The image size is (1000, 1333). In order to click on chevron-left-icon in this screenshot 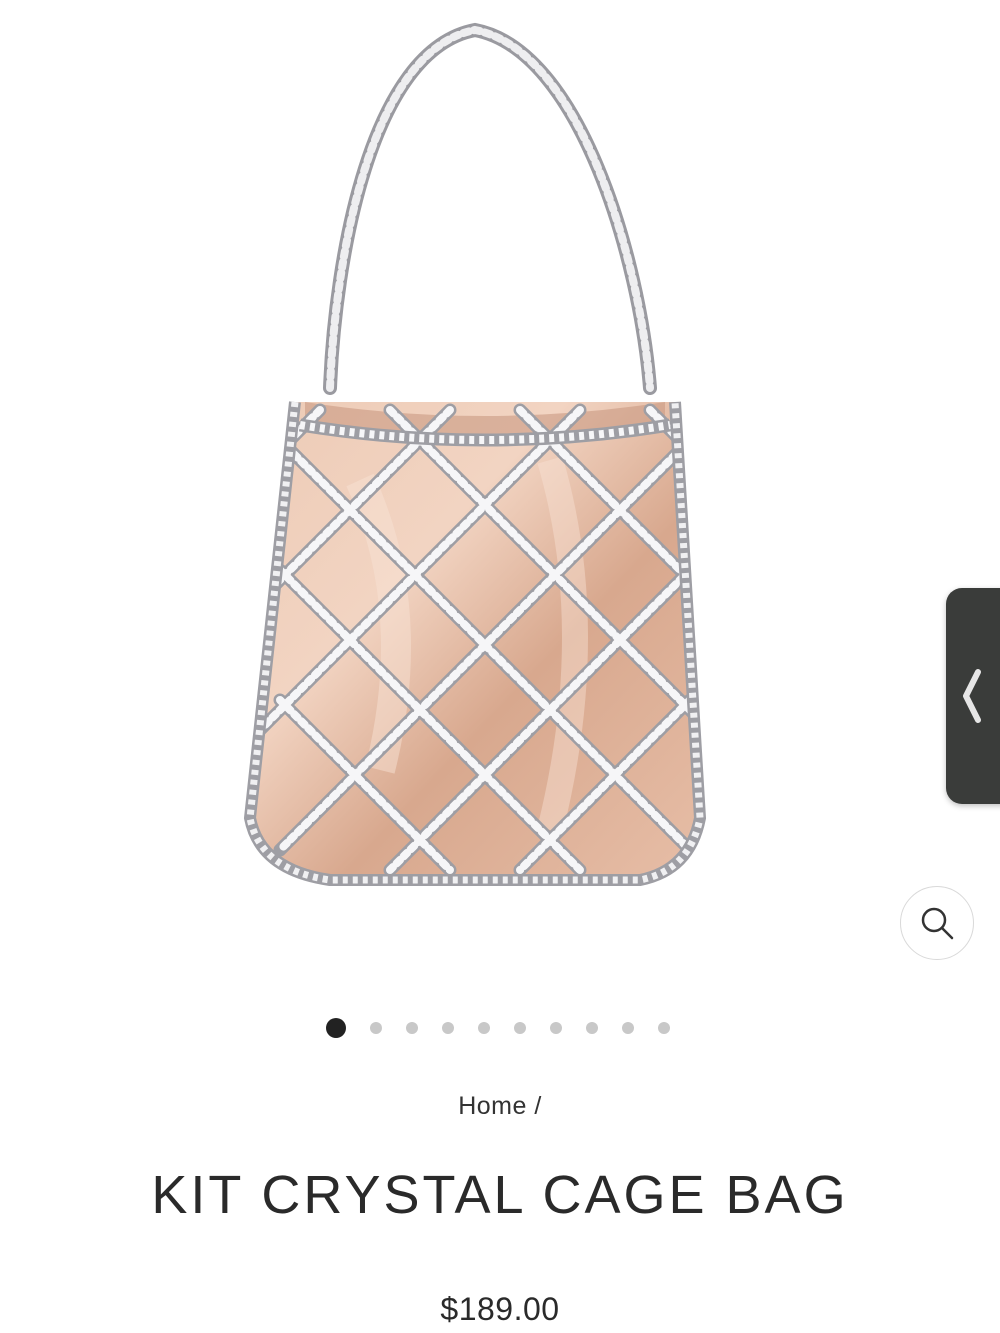, I will do `click(972, 696)`.